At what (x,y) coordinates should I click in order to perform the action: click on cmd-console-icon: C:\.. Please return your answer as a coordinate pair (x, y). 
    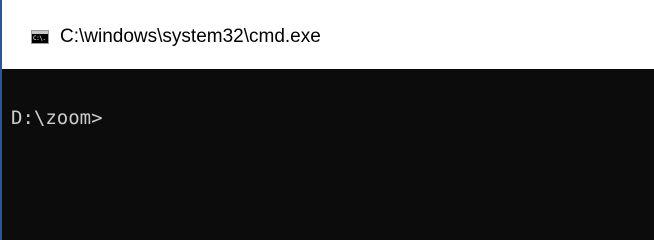
    Looking at the image, I should click on (40, 37).